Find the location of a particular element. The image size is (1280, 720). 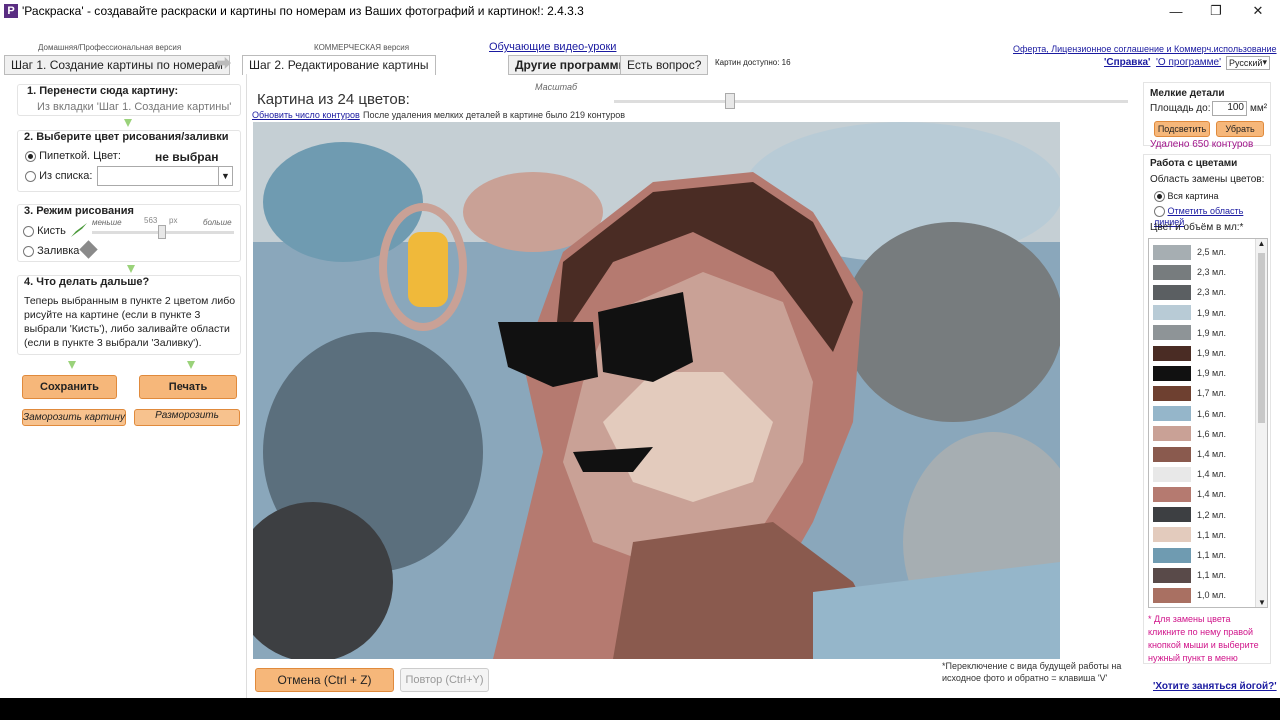

fill-label: Заливка is located at coordinates (58, 251).